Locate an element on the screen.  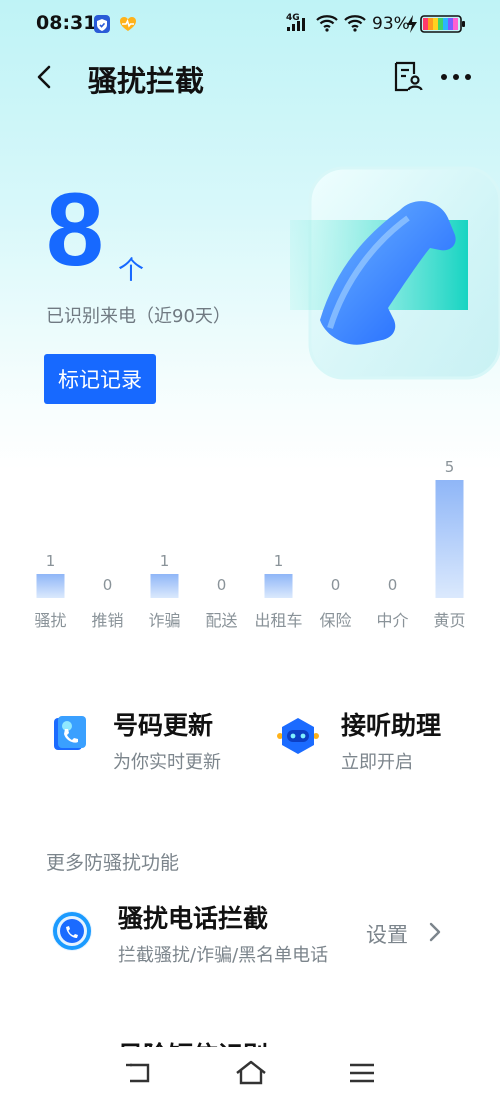
wifi-secondary-icon is located at coordinates (355, 25).